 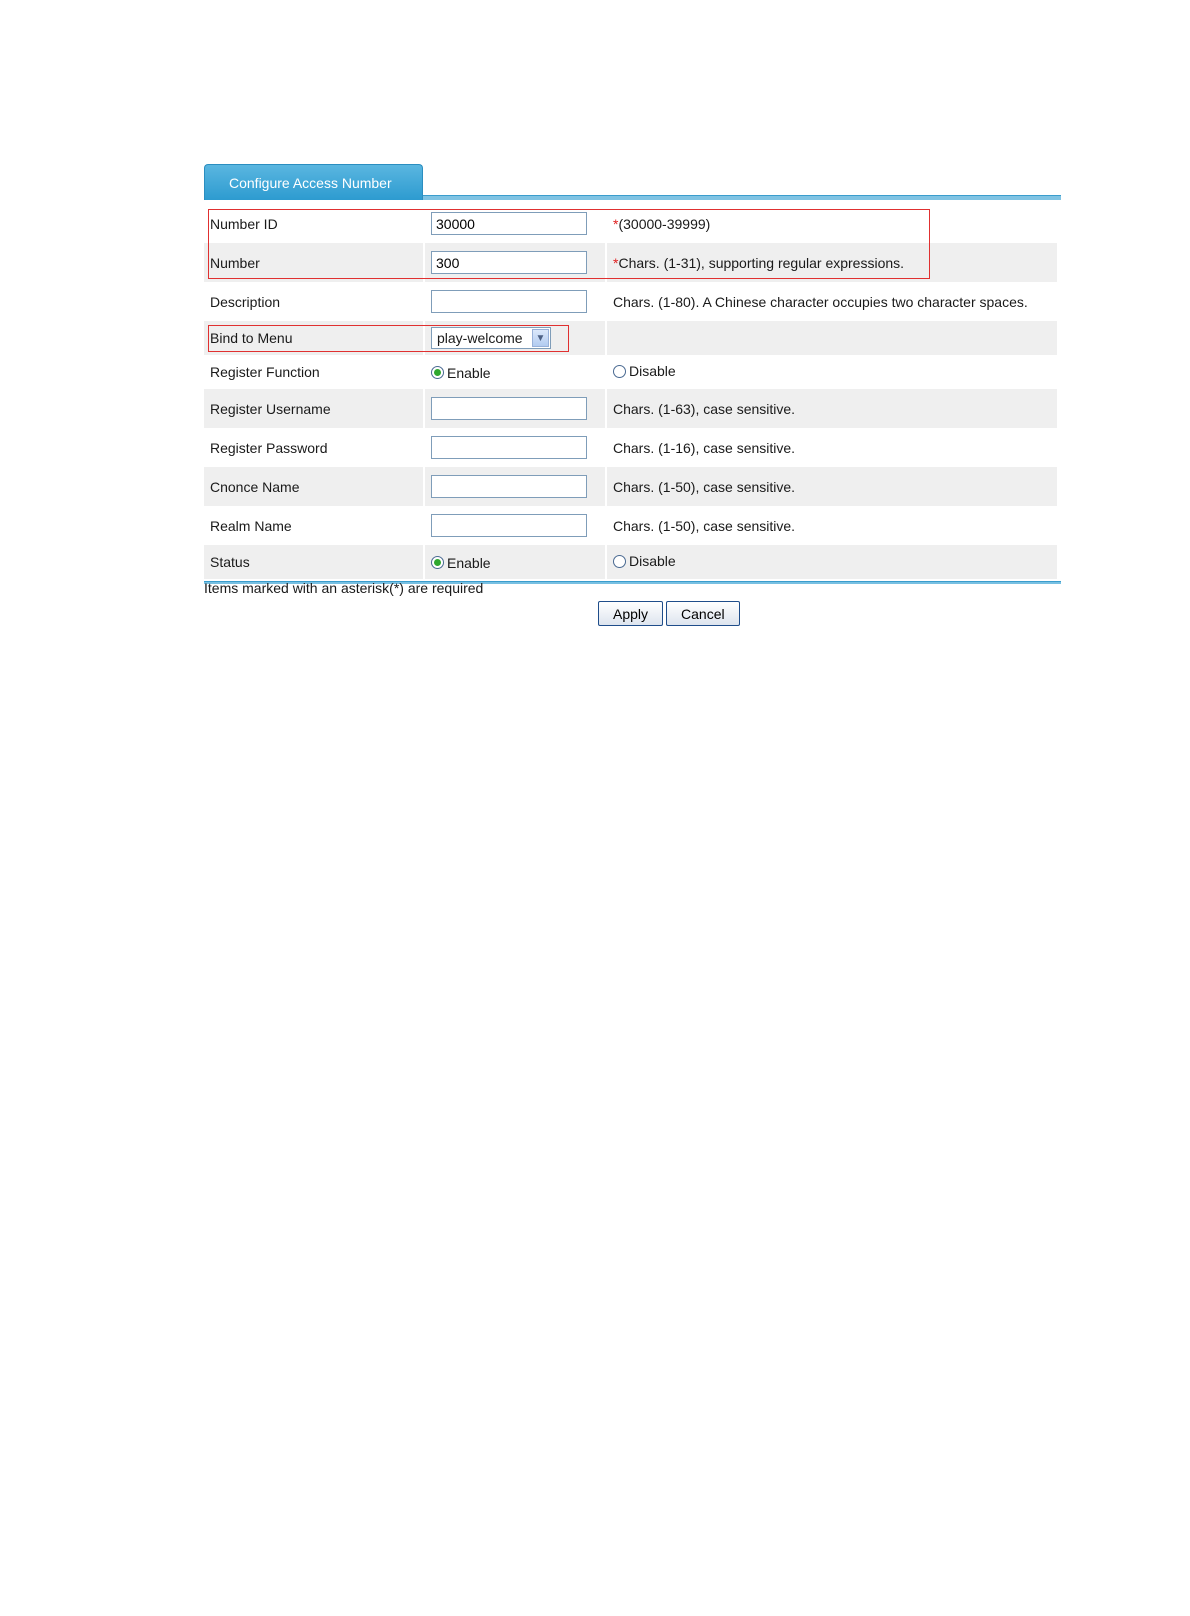 What do you see at coordinates (832, 223) in the screenshot?
I see `number-id-hint: *(30000-39999)` at bounding box center [832, 223].